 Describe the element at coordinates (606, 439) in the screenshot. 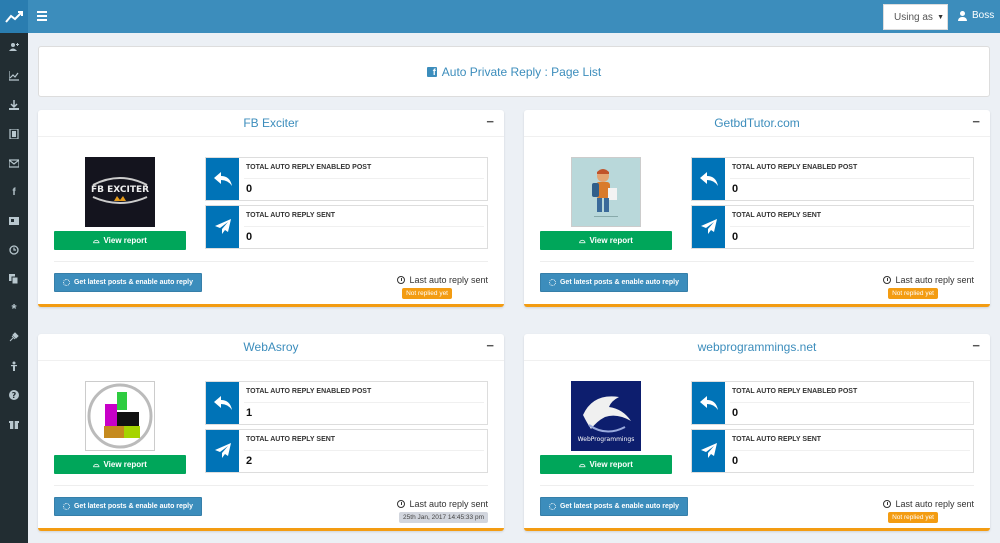

I see `logo-text: WebProgrammings` at that location.